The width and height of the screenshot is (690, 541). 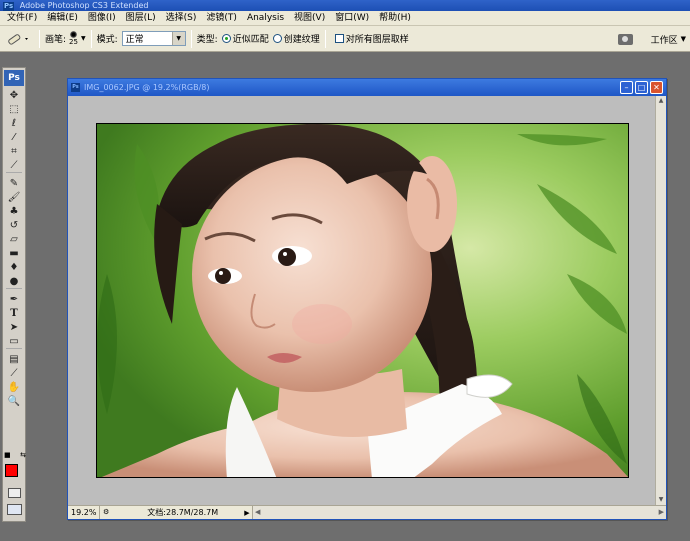 I want to click on brush-icon: 🖌, so click(x=14, y=197).